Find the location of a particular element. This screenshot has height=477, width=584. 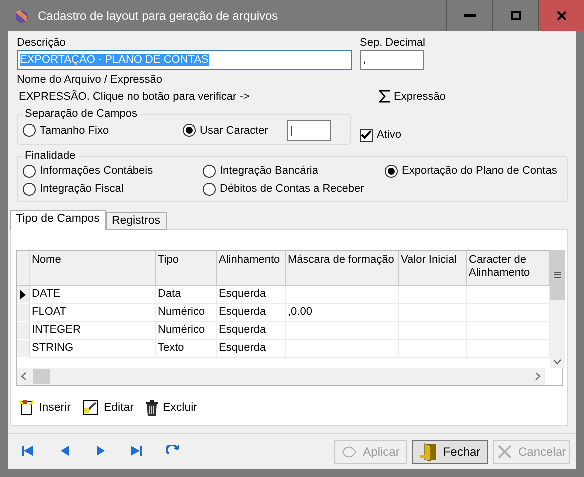

app-icon is located at coordinates (22, 16).